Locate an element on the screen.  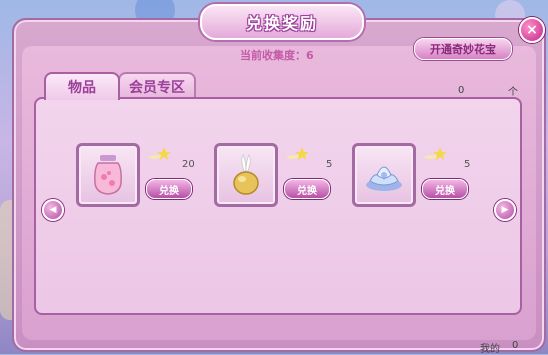
jar-icon is located at coordinates (108, 175).